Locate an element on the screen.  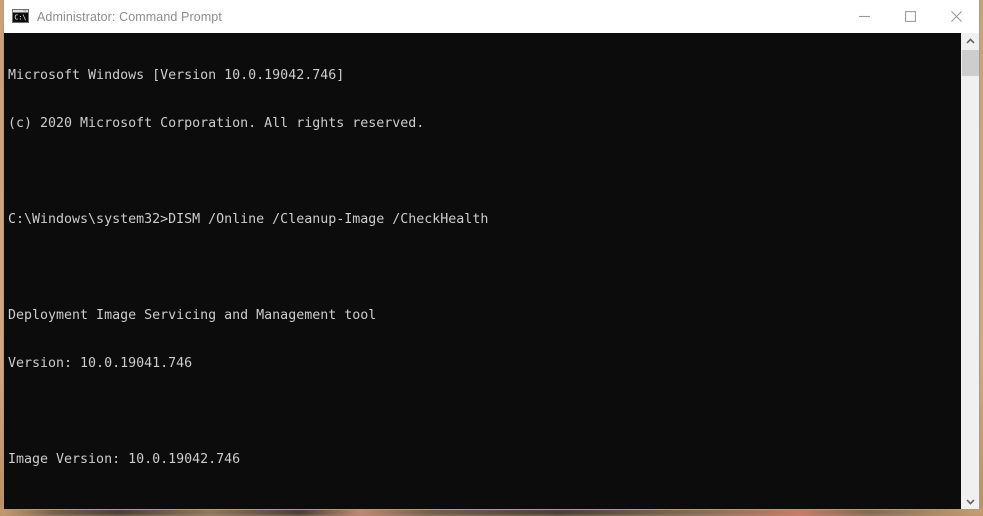
cmd-console-icon: C:\ is located at coordinates (20, 16).